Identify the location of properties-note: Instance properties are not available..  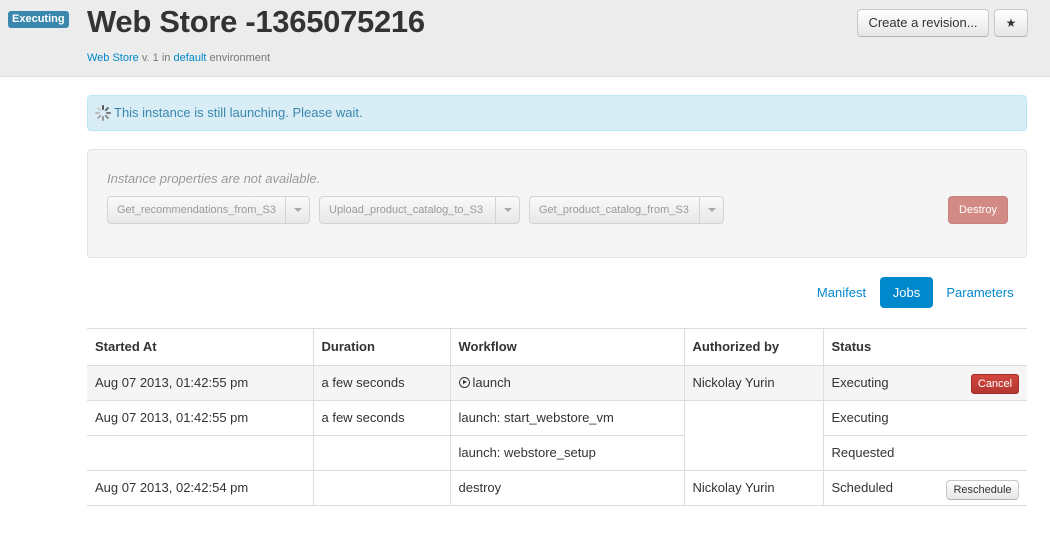
(214, 178).